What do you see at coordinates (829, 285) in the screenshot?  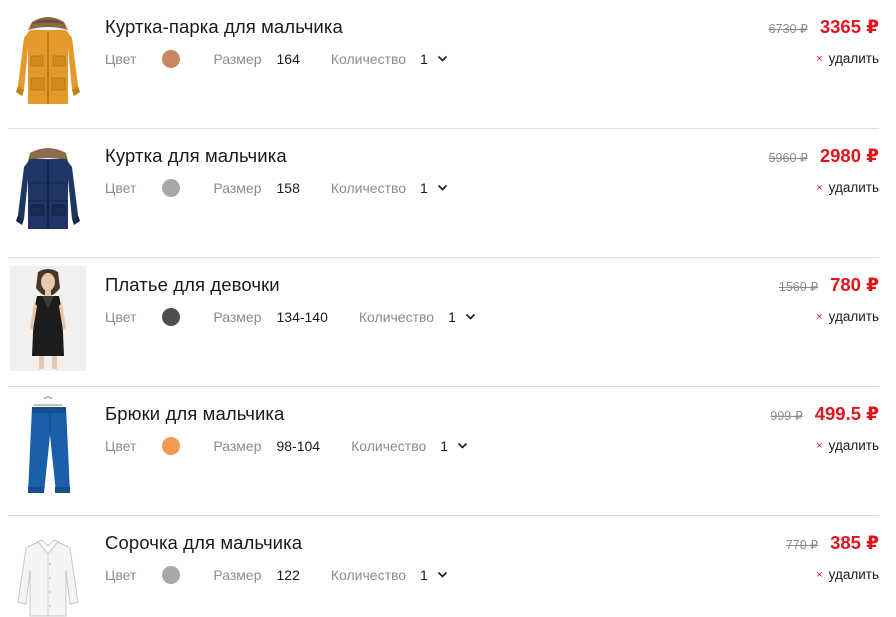 I see `price-block: 1560 ₽ 780 ₽` at bounding box center [829, 285].